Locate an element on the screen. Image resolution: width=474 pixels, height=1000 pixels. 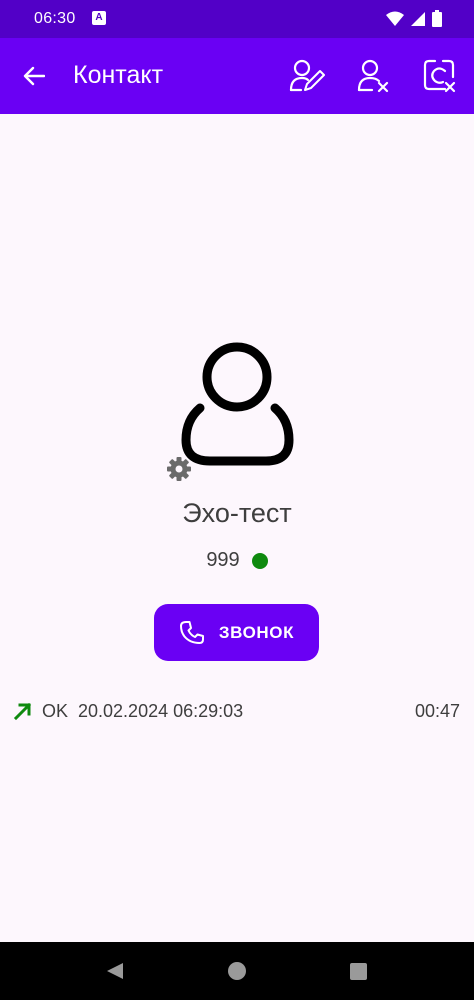
edit-contact-icon is located at coordinates (307, 75).